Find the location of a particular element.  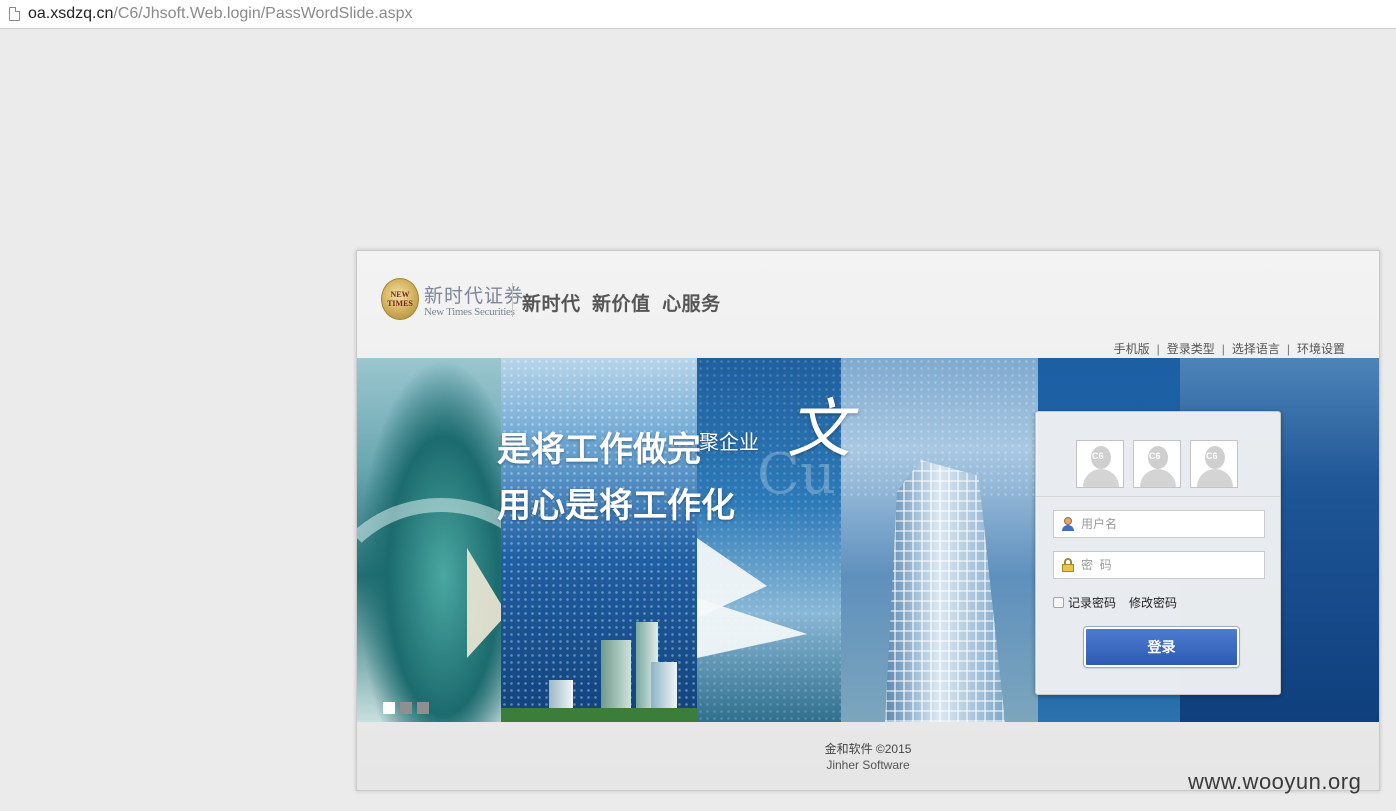

user-avatar-1: C6 is located at coordinates (1100, 464).